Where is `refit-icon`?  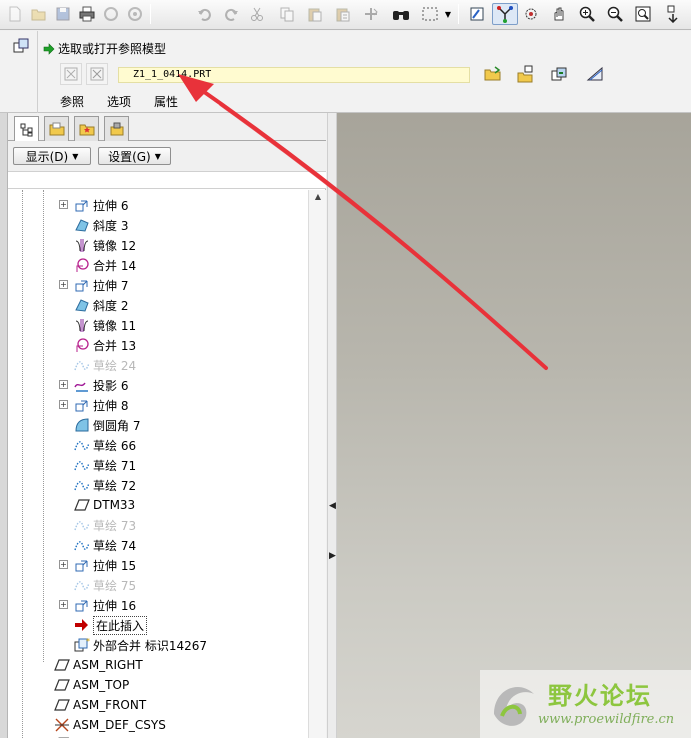 refit-icon is located at coordinates (643, 14).